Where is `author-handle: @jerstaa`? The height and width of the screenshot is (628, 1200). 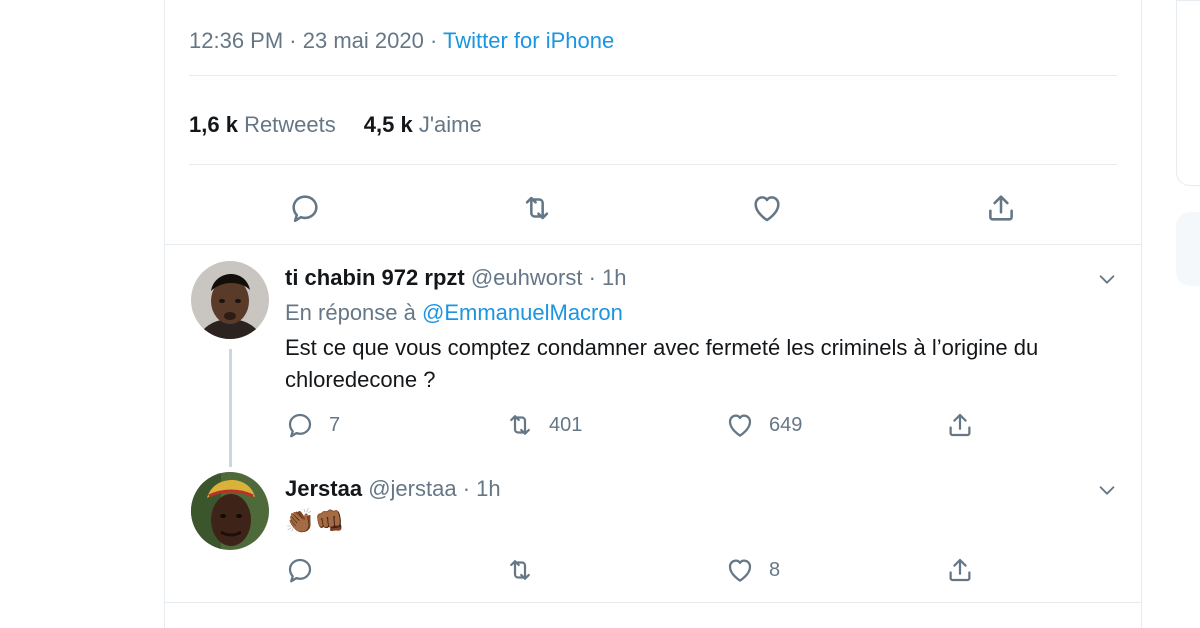
author-handle: @jerstaa is located at coordinates (412, 488).